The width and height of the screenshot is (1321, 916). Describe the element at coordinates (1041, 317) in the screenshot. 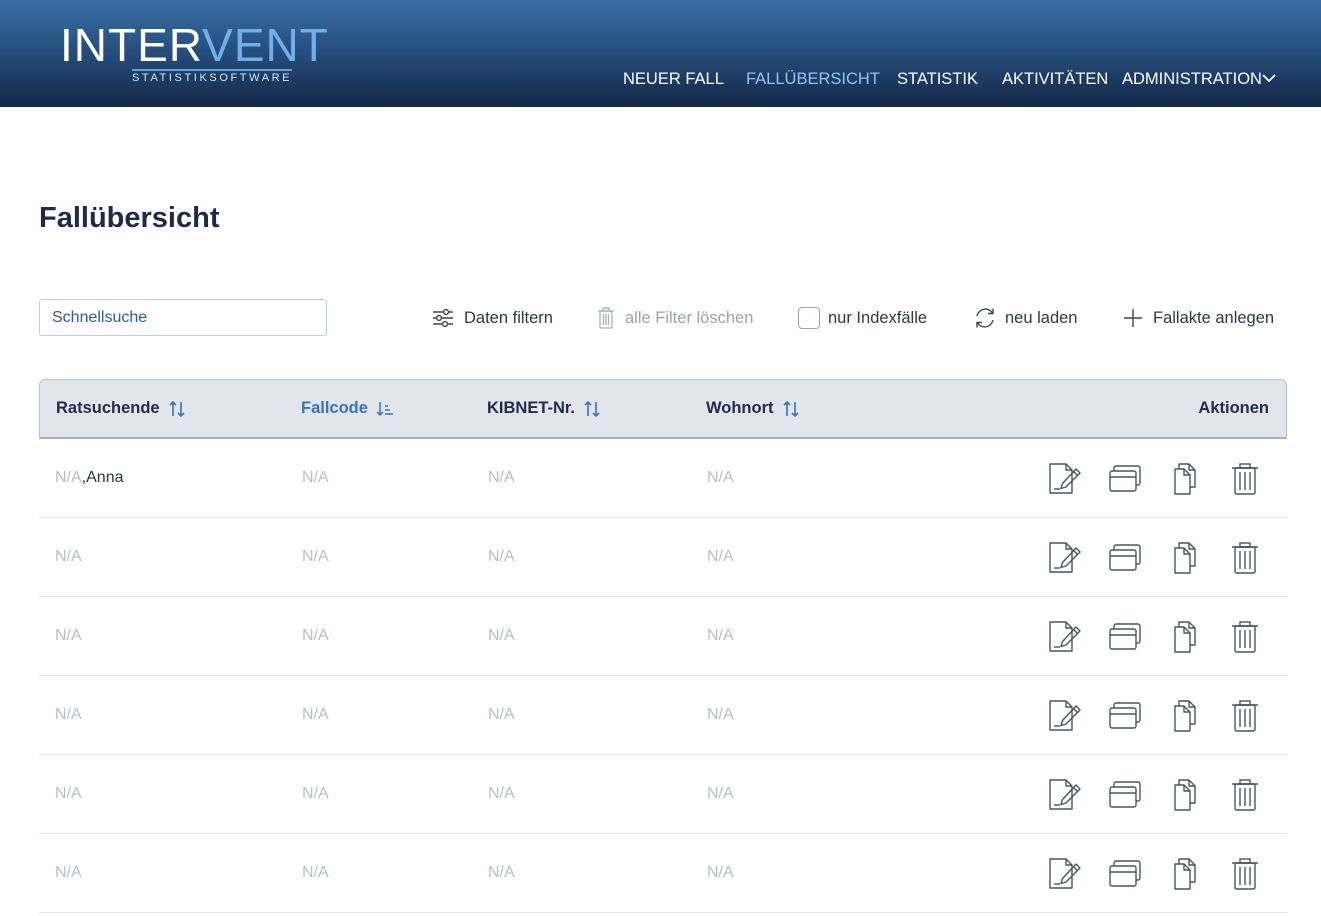

I see `reload-label: neu laden` at that location.